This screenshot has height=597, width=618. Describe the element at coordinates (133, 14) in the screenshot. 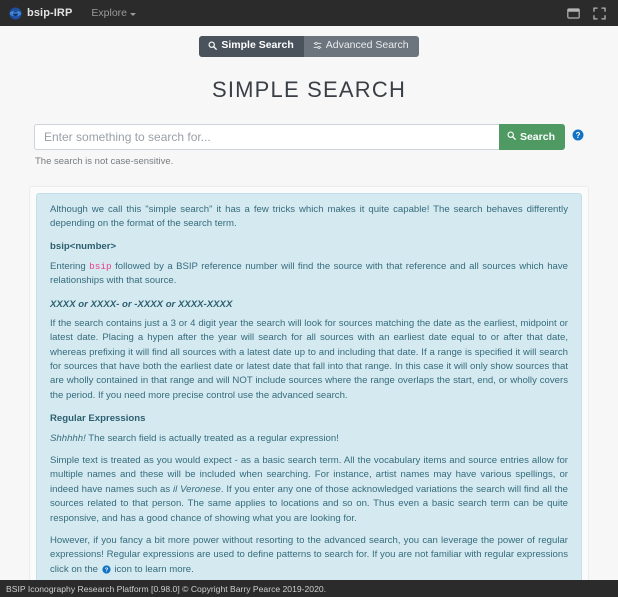

I see `chevron-down-icon` at that location.